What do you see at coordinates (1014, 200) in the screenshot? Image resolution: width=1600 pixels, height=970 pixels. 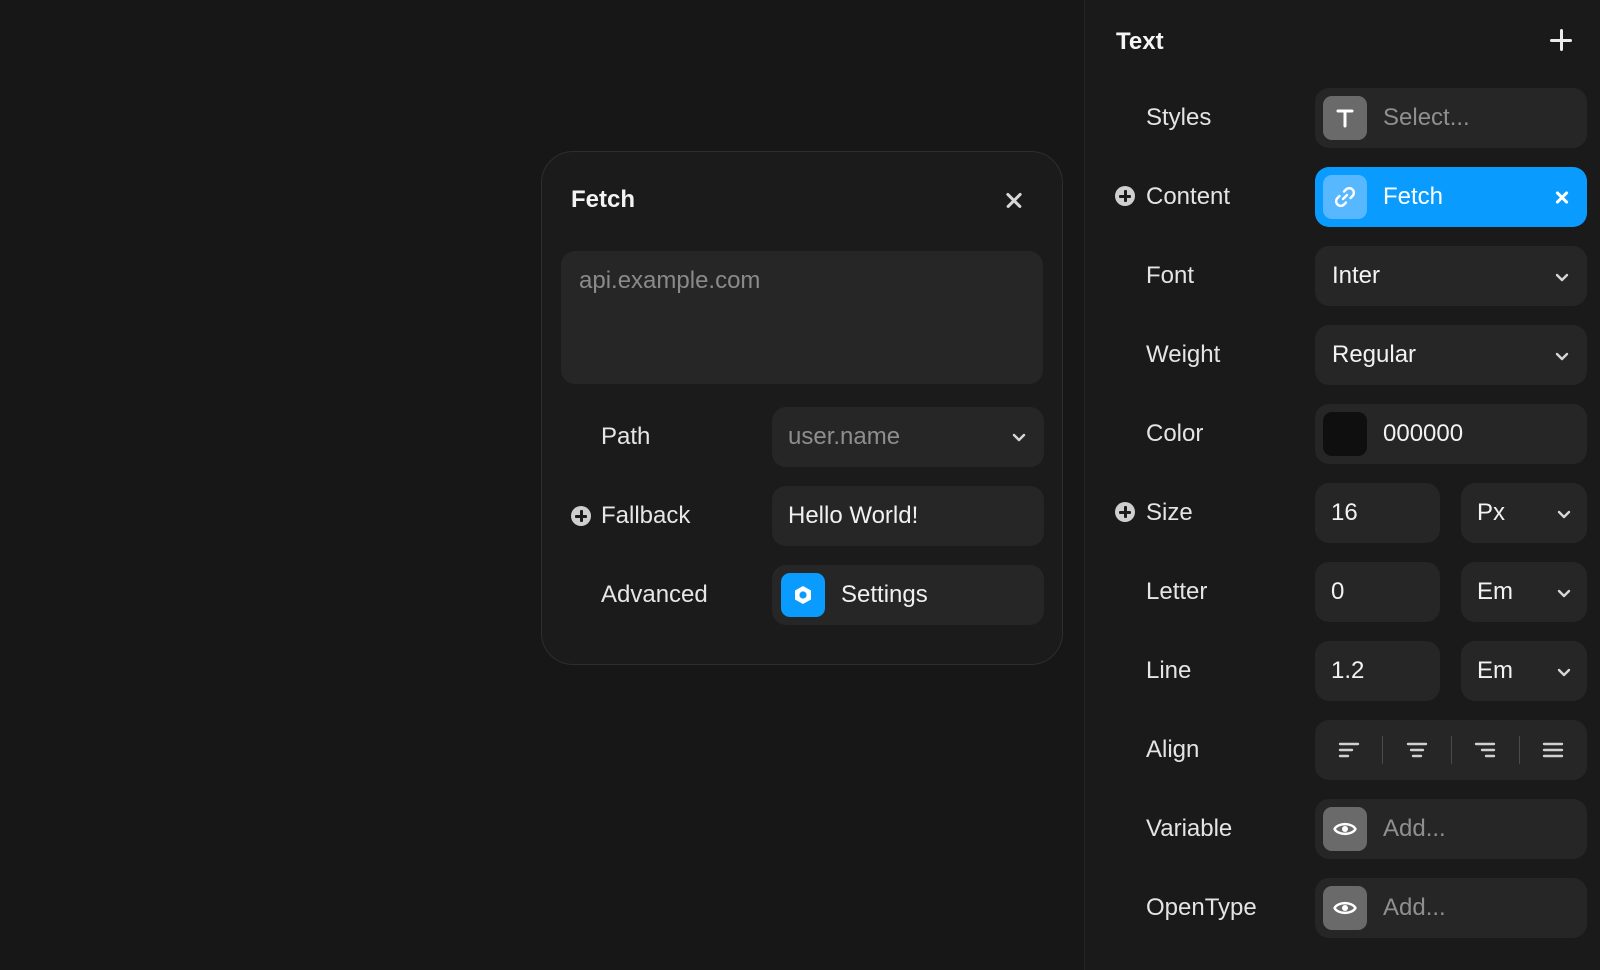 I see `close-icon` at bounding box center [1014, 200].